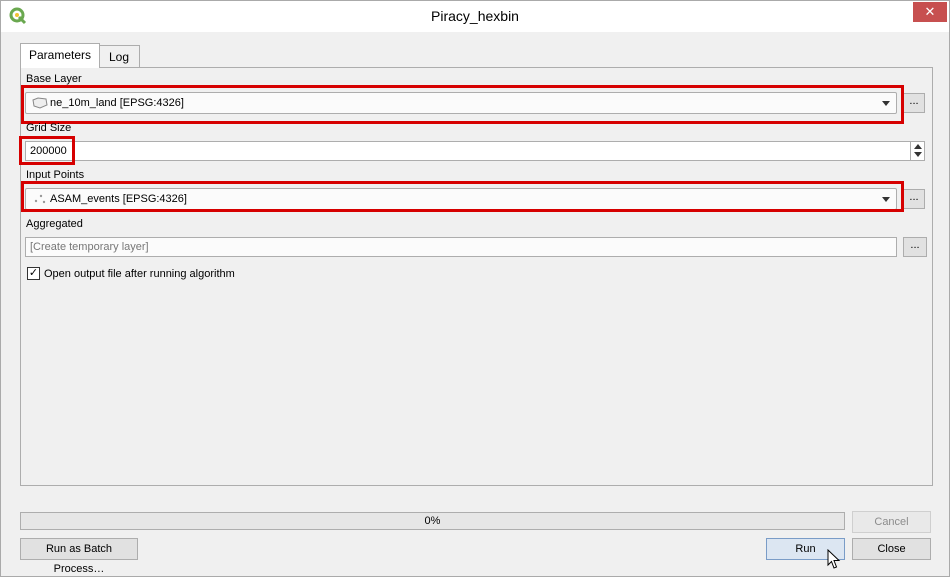  I want to click on tab-log: Log, so click(119, 56).